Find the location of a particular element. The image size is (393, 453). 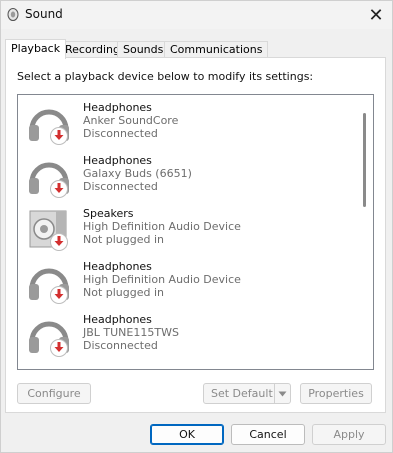

device-item: Headphones JBL TUNE115TWS Disconnected is located at coordinates (187, 333).